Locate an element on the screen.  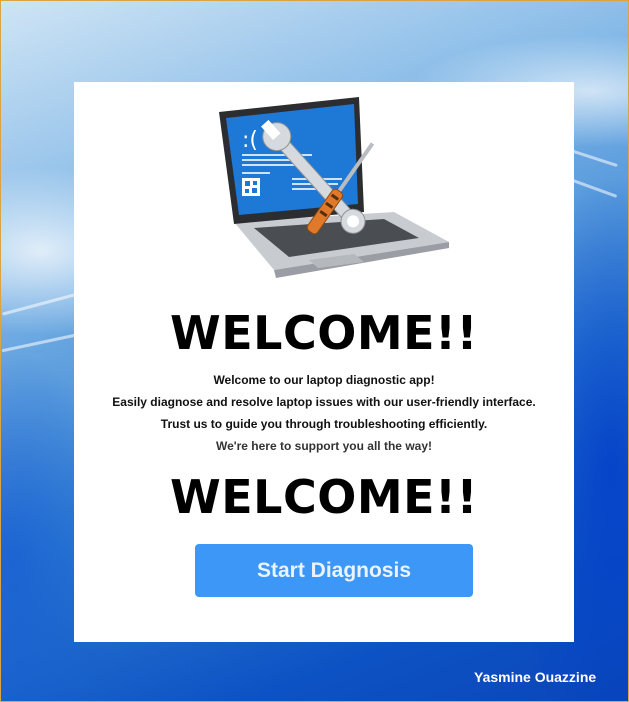
author-credit: Yasmine Ouazzine is located at coordinates (535, 677).